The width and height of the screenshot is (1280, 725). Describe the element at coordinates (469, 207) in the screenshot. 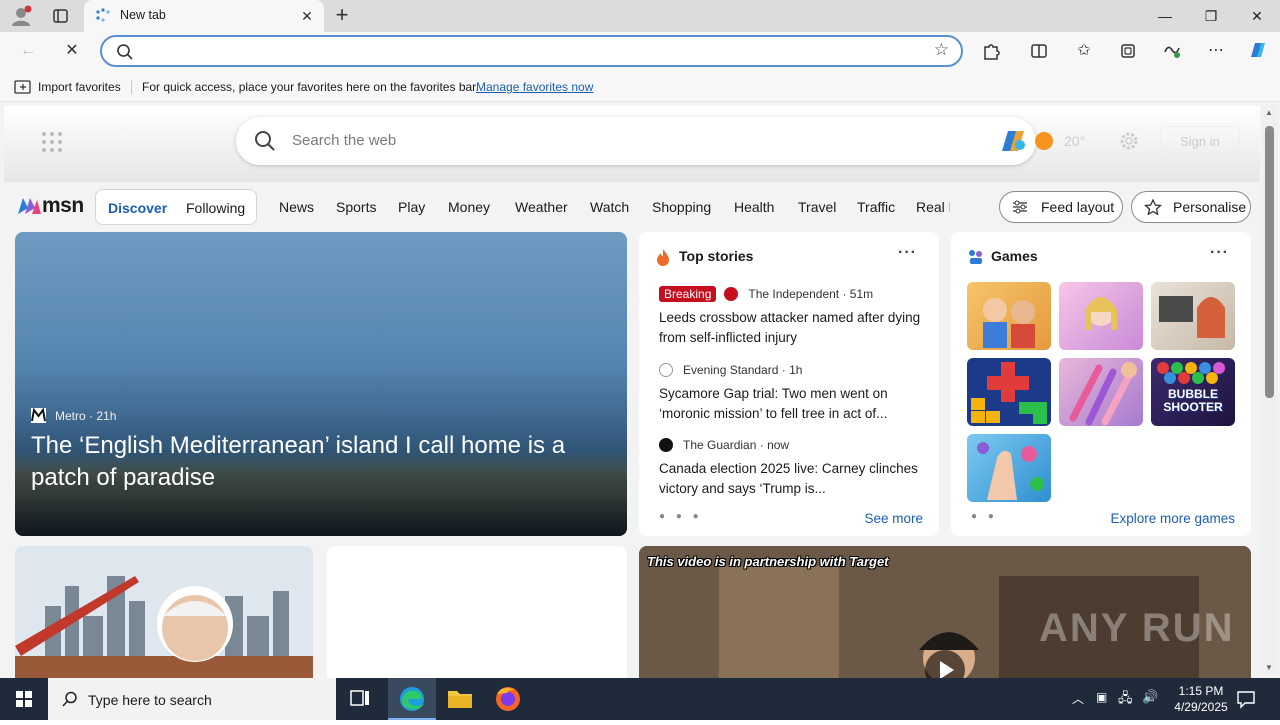

I see `nav-link-money: Money` at that location.